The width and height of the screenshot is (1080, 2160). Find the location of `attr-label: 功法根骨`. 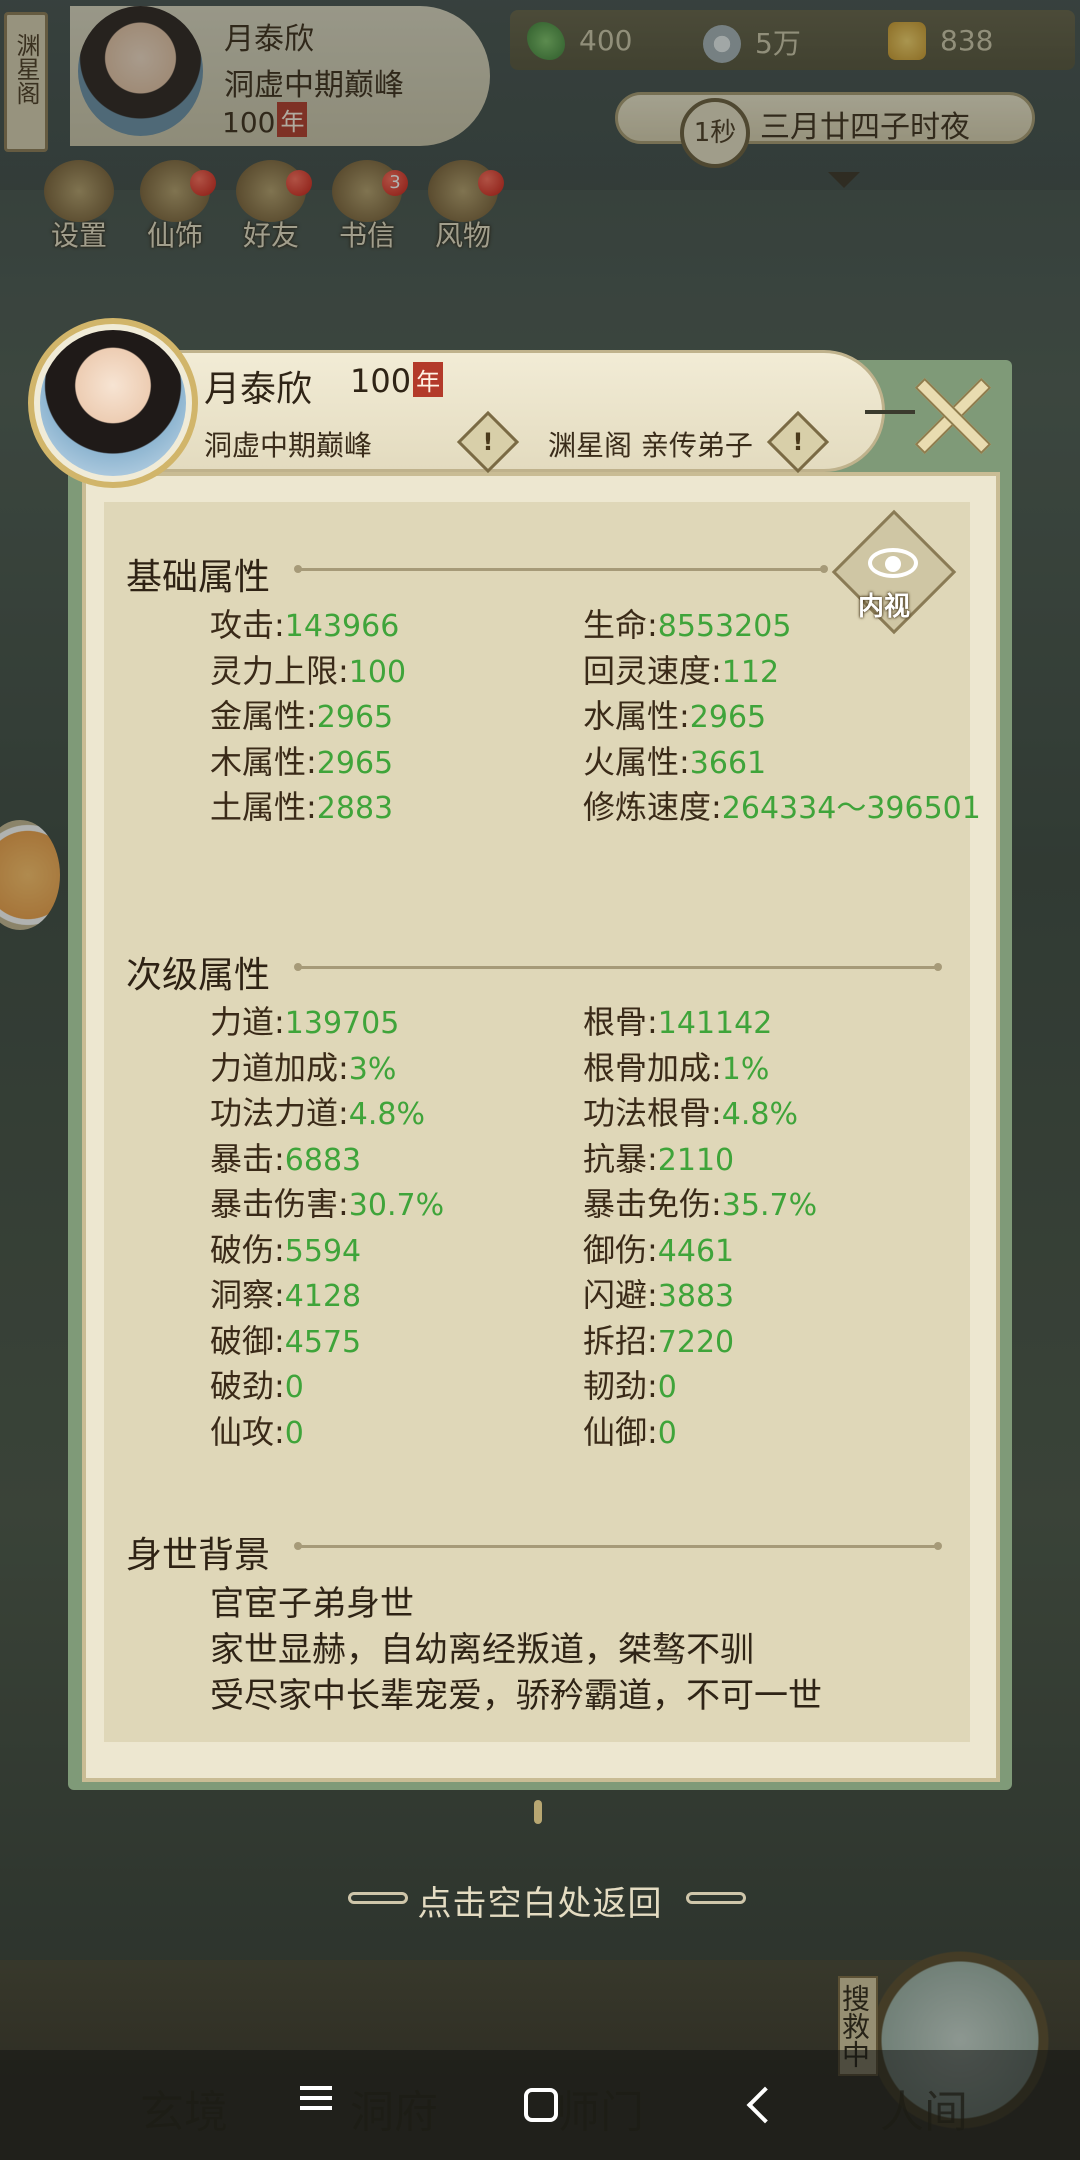

attr-label: 功法根骨 is located at coordinates (647, 1113).